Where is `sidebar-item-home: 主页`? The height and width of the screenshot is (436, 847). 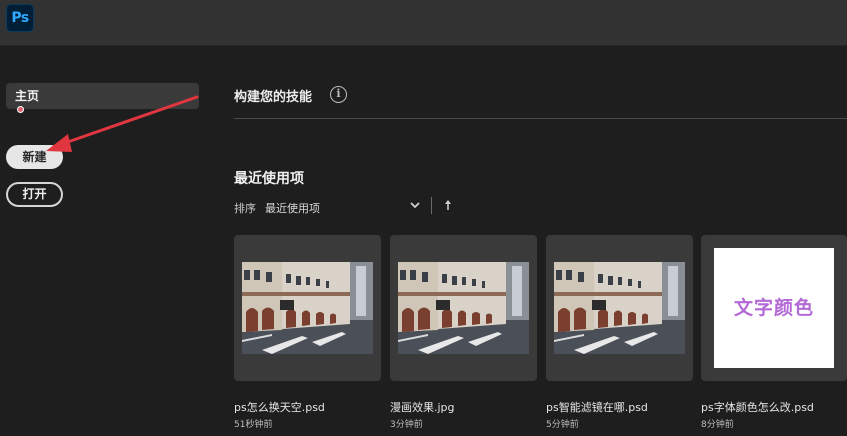
sidebar-item-home: 主页 is located at coordinates (102, 96).